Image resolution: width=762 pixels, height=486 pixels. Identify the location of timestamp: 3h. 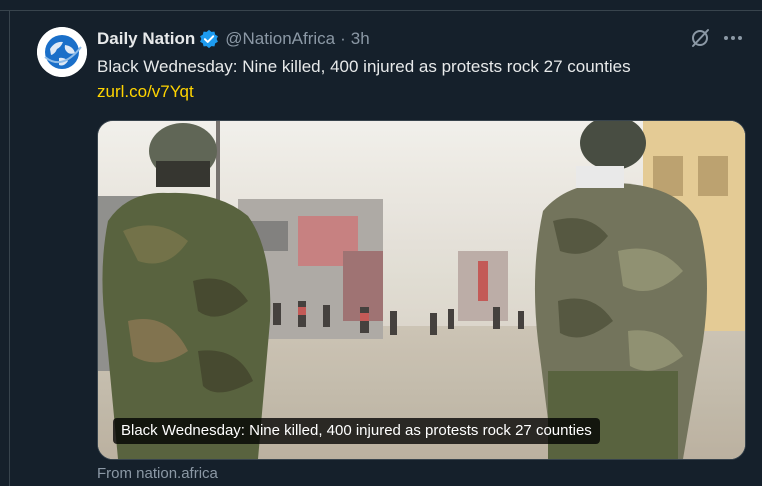
(360, 39).